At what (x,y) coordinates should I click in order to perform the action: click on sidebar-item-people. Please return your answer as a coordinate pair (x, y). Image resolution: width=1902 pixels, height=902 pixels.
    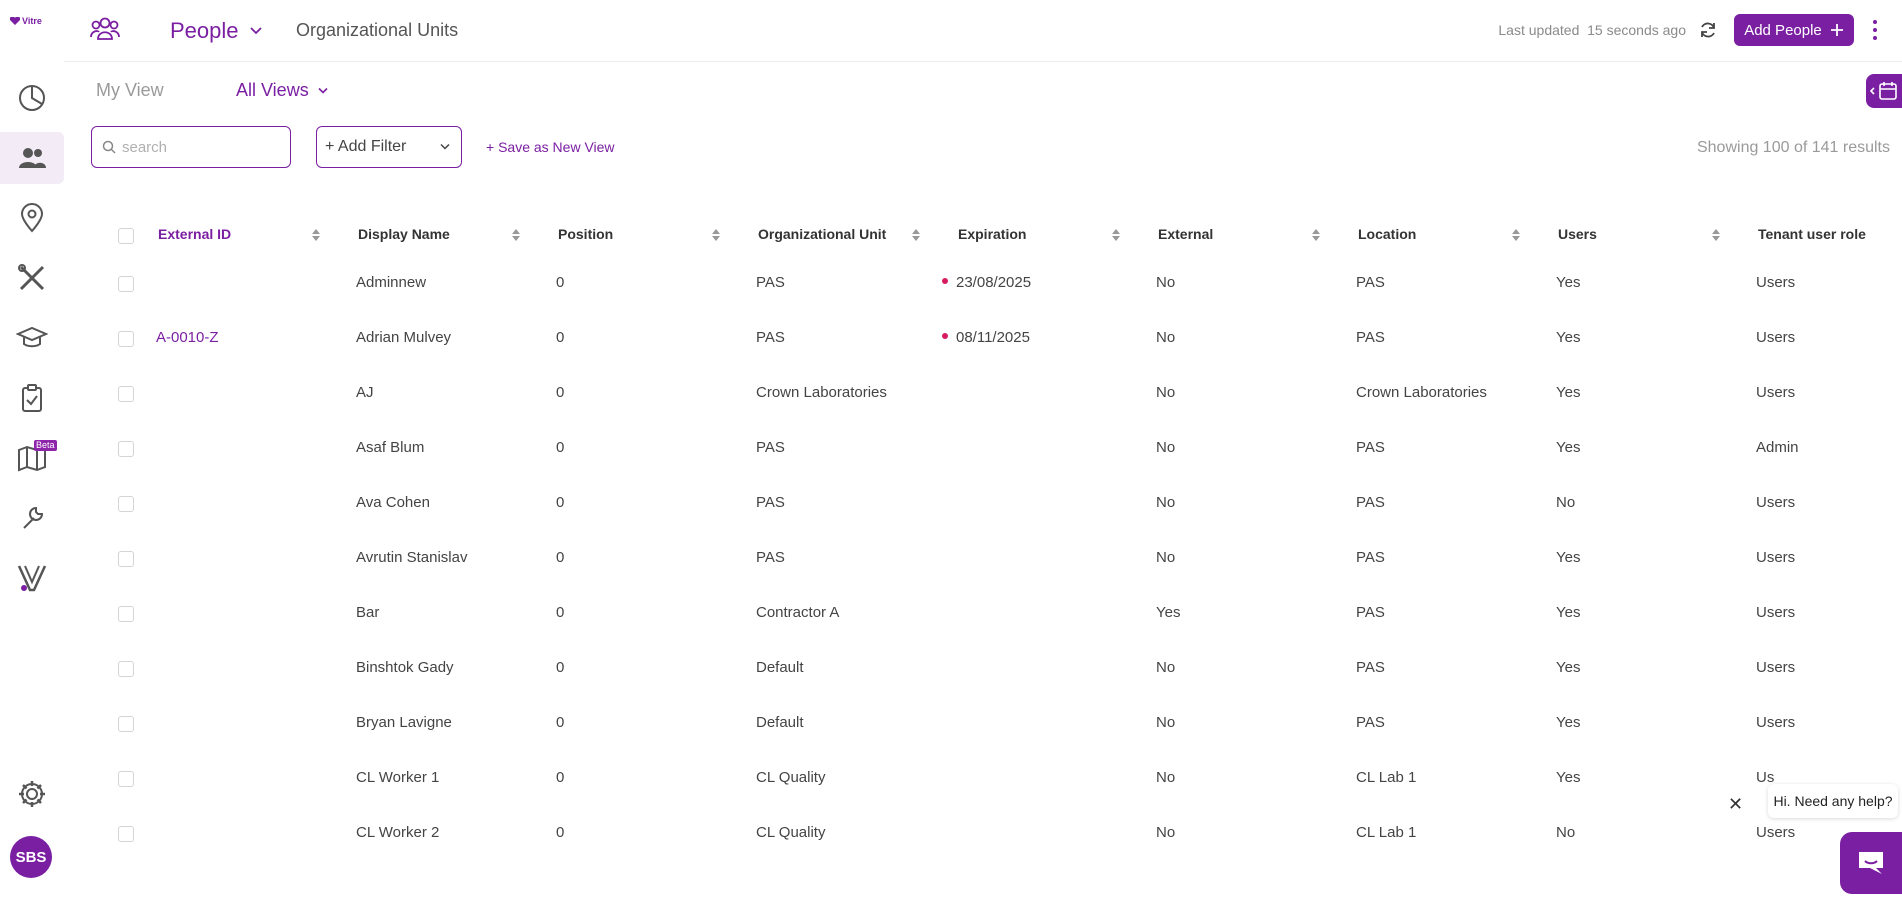
    Looking at the image, I should click on (32, 158).